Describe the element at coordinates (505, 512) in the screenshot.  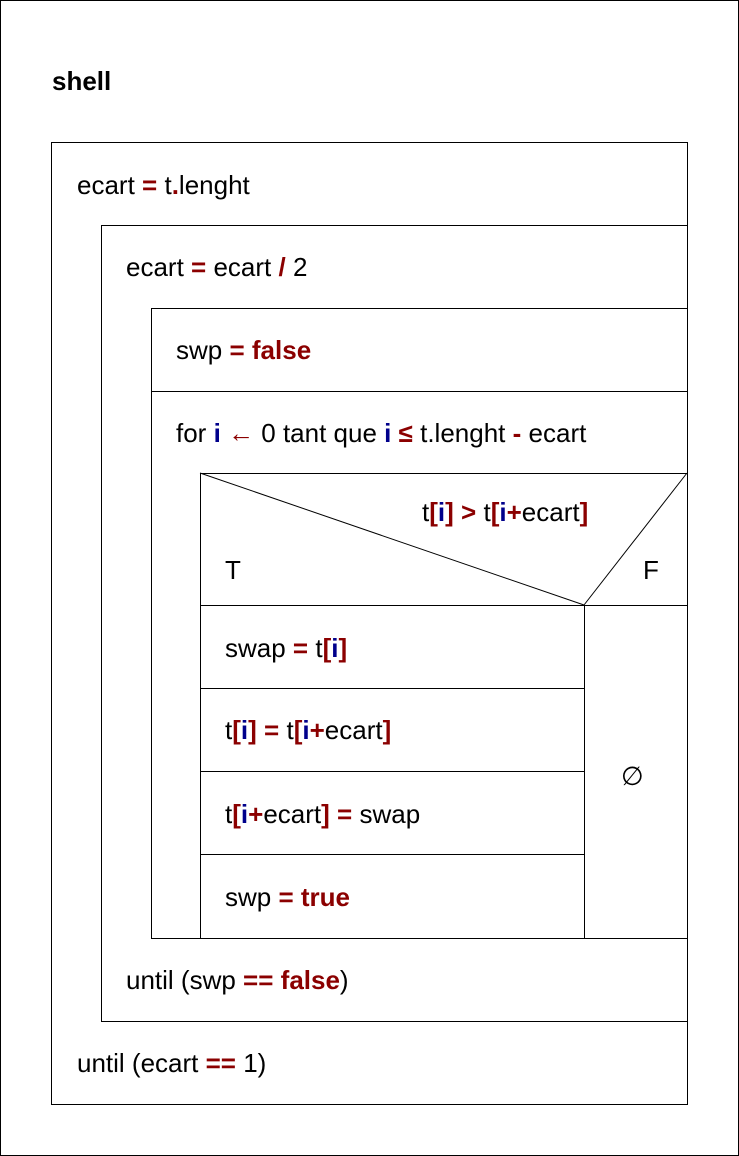
I see `condition-label: t[i] > t[i+ecart]` at that location.